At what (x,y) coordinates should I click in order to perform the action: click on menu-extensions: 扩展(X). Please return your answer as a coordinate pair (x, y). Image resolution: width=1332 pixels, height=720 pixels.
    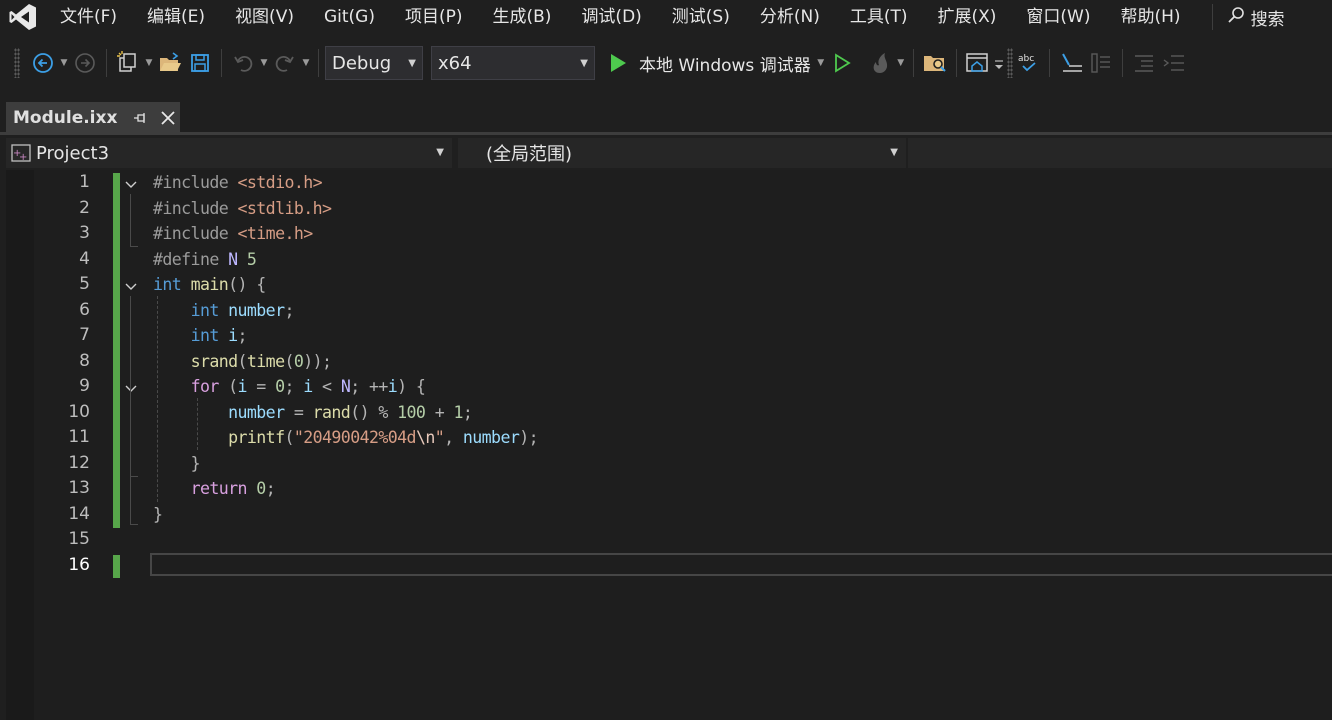
    Looking at the image, I should click on (967, 17).